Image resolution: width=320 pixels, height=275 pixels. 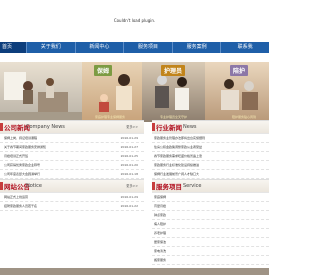 What do you see at coordinates (34, 186) in the screenshot?
I see `section-subtitle: Notice` at bounding box center [34, 186].